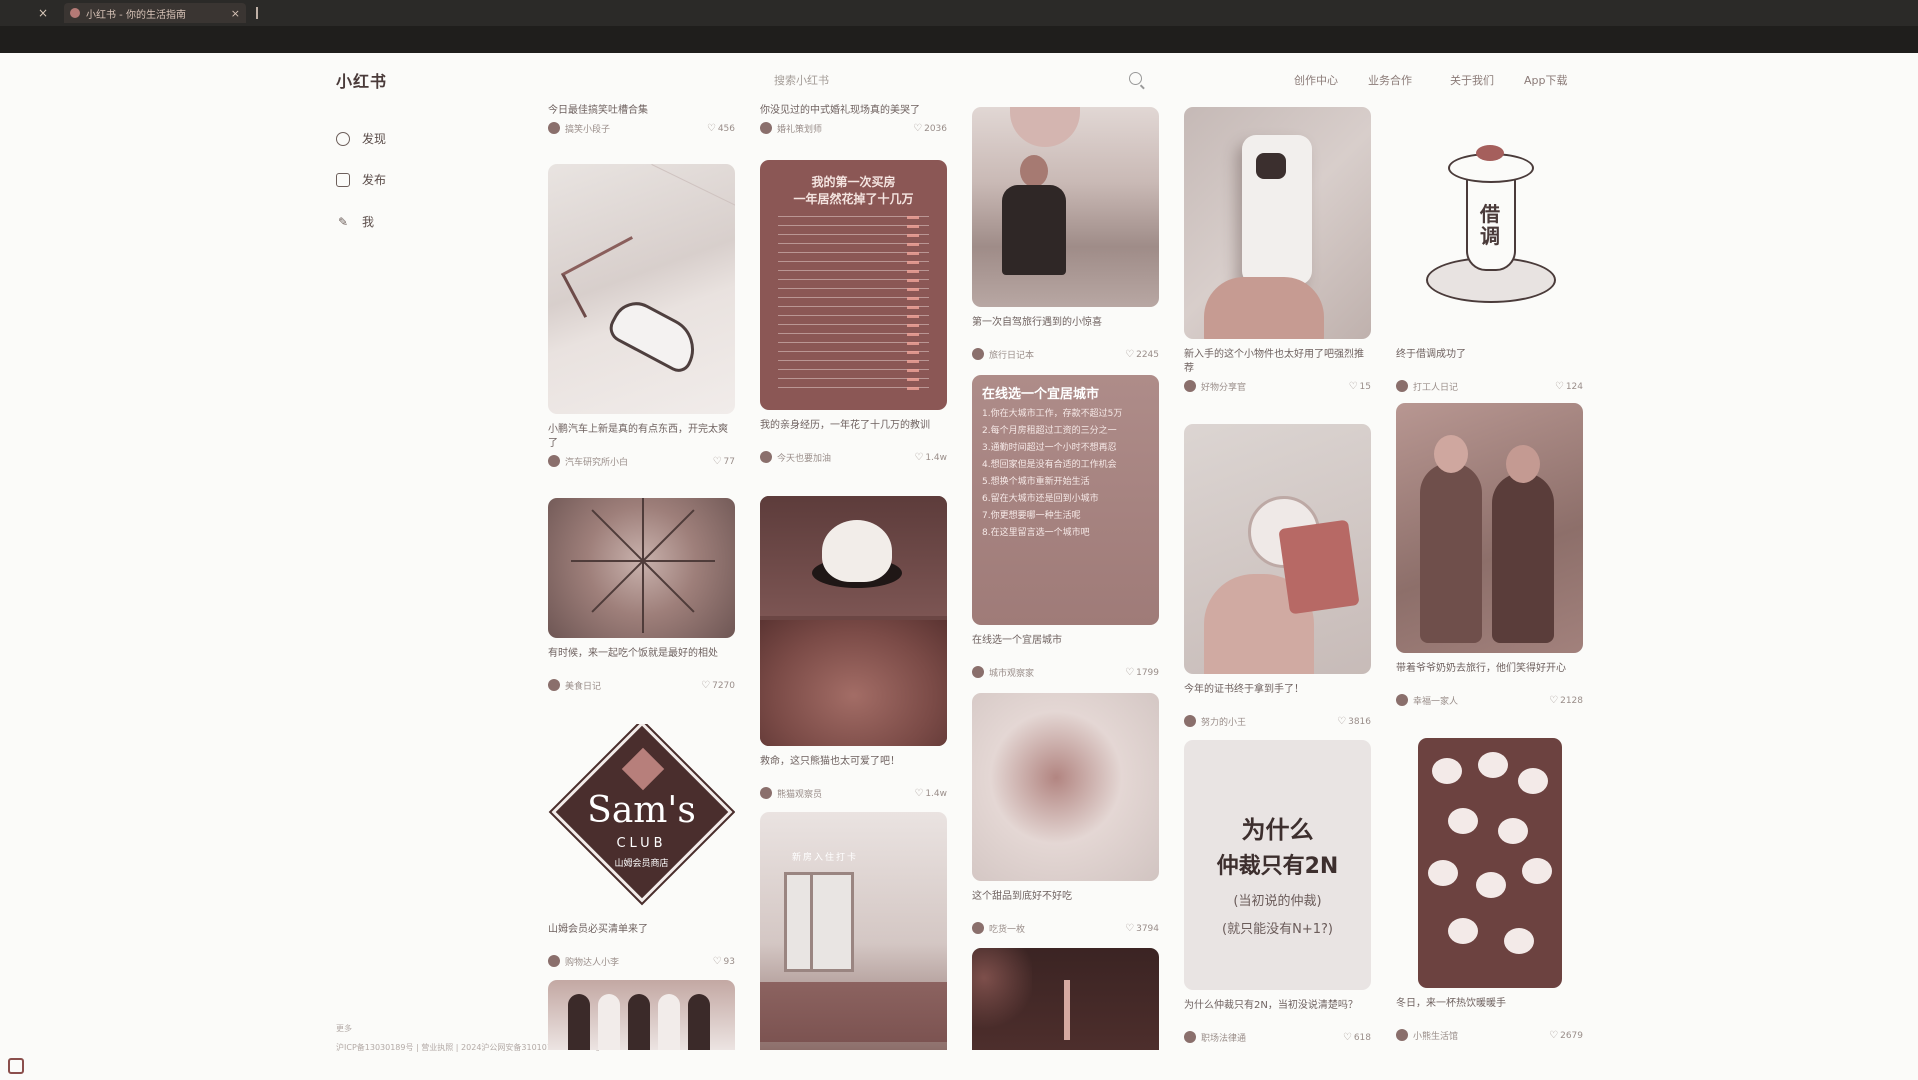 Image resolution: width=1918 pixels, height=1080 pixels. What do you see at coordinates (1566, 700) in the screenshot?
I see `like-count: ♡ 2128` at bounding box center [1566, 700].